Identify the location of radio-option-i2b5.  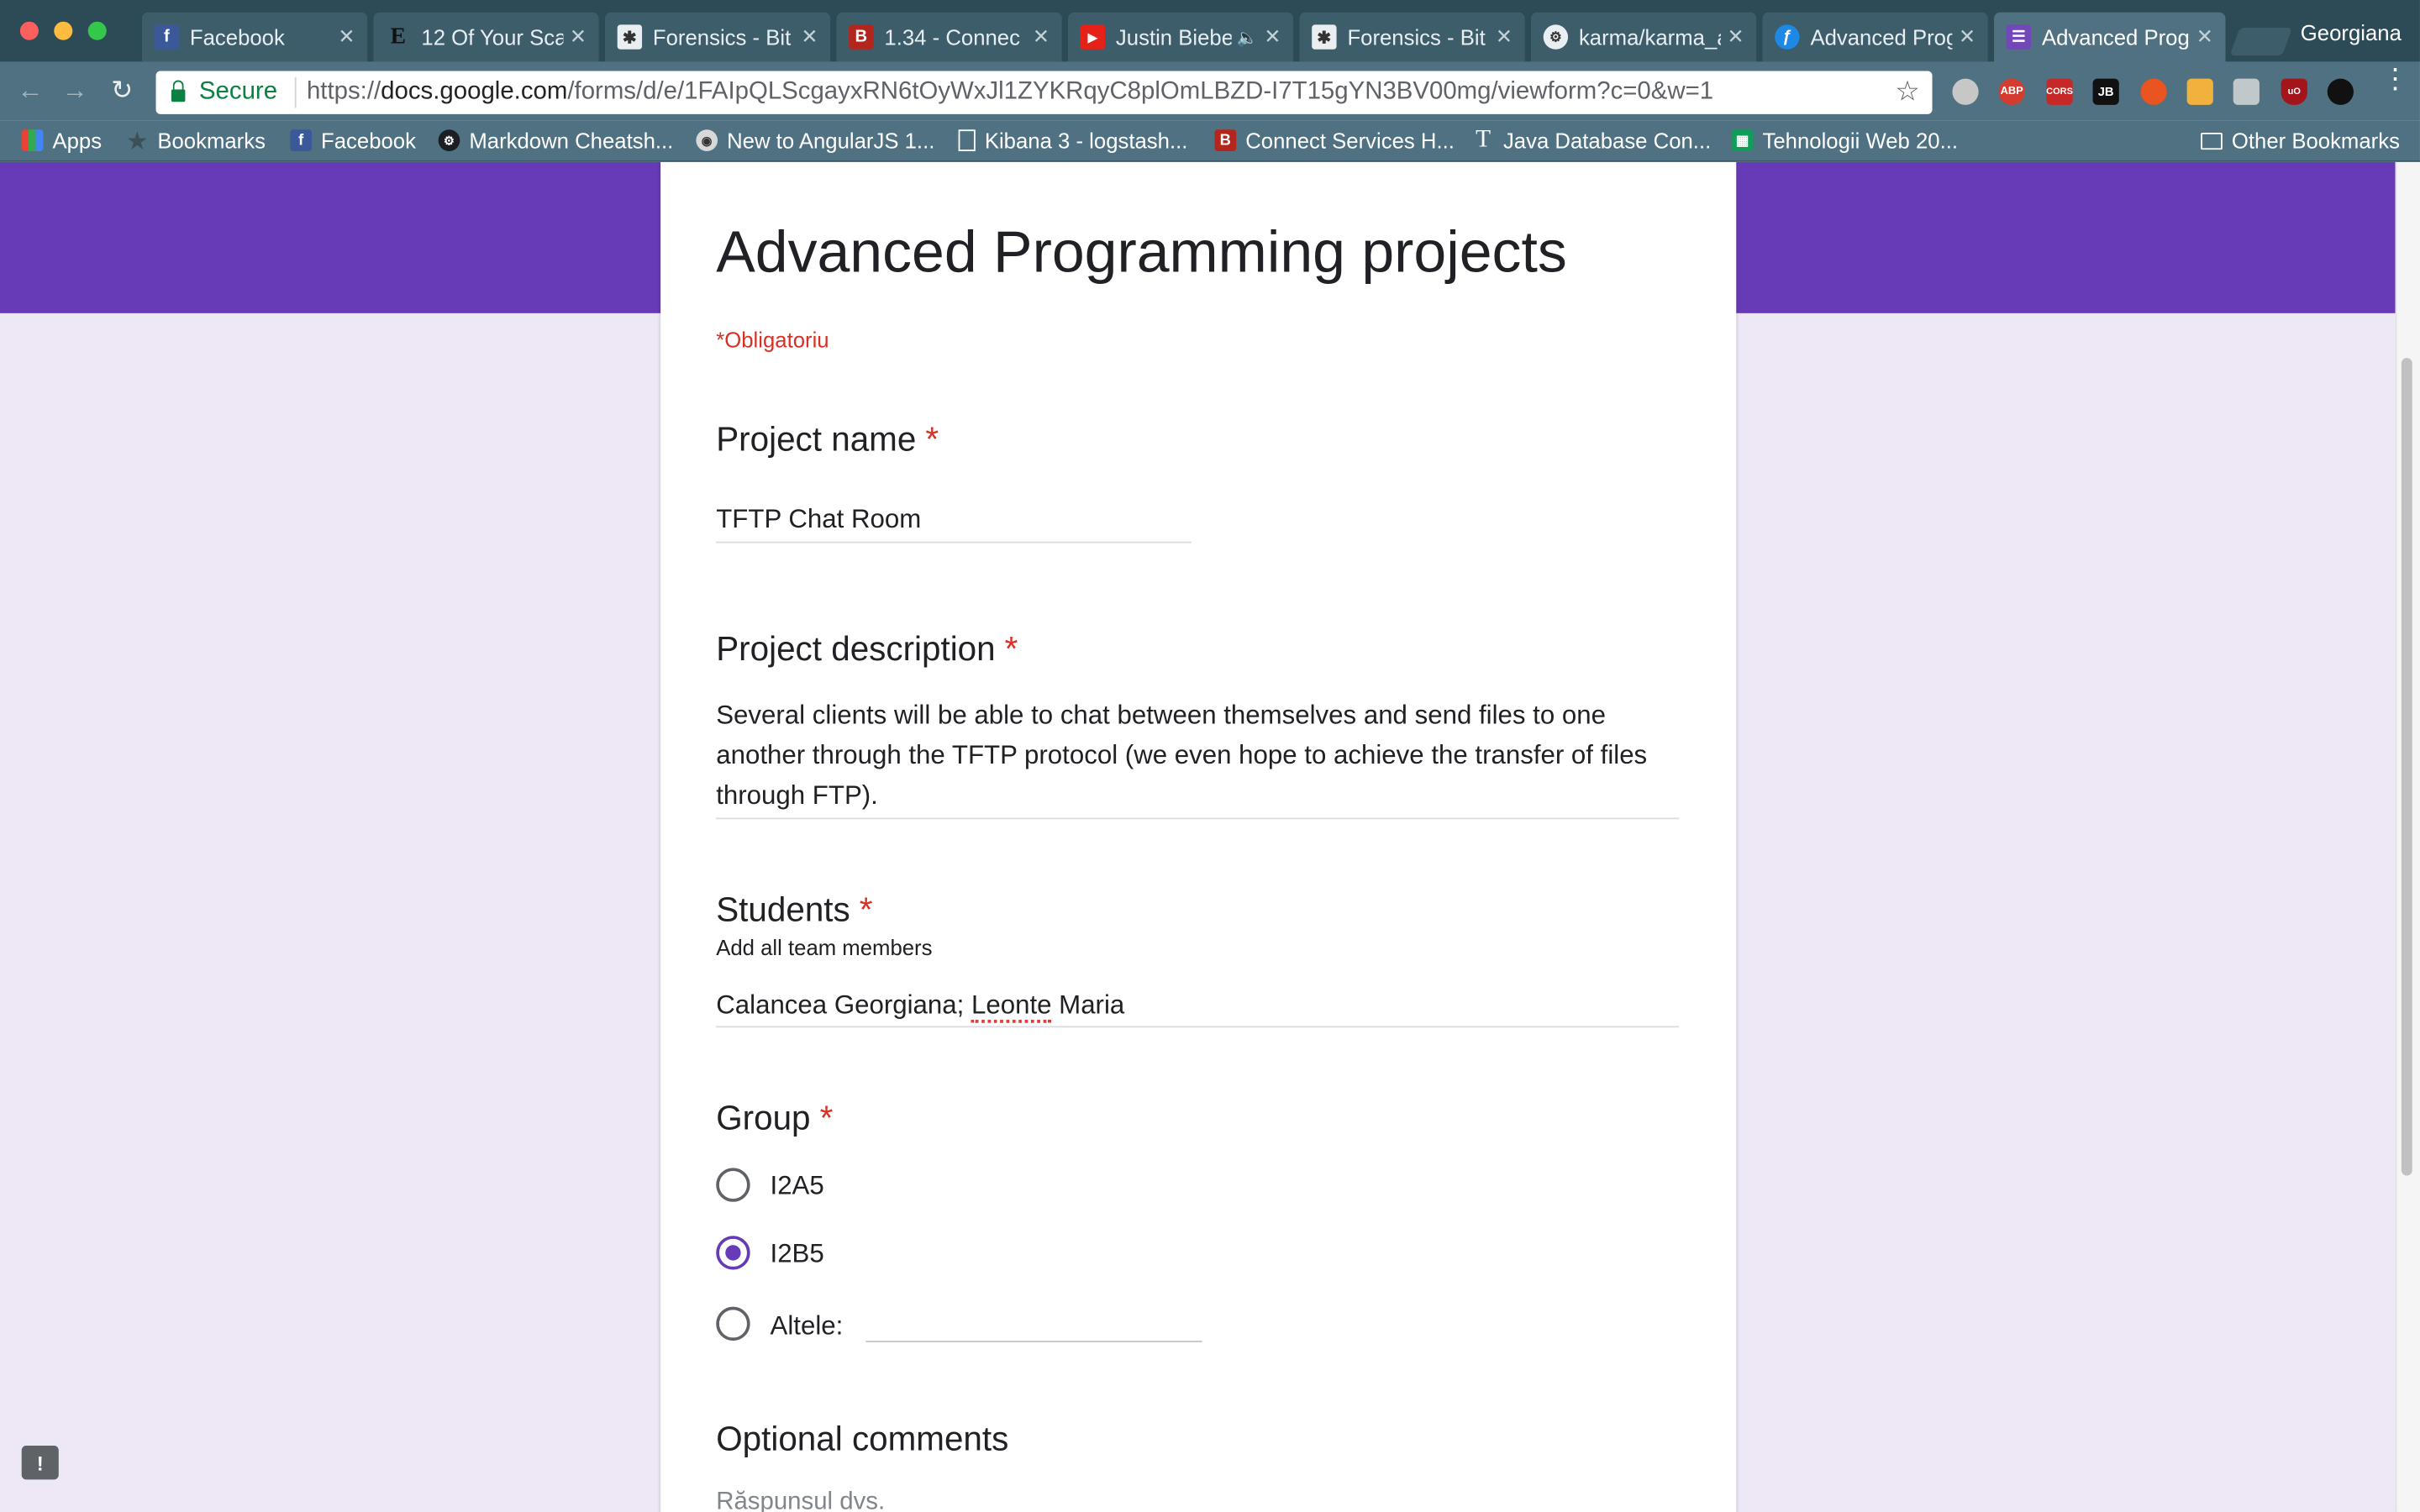
(733, 1253).